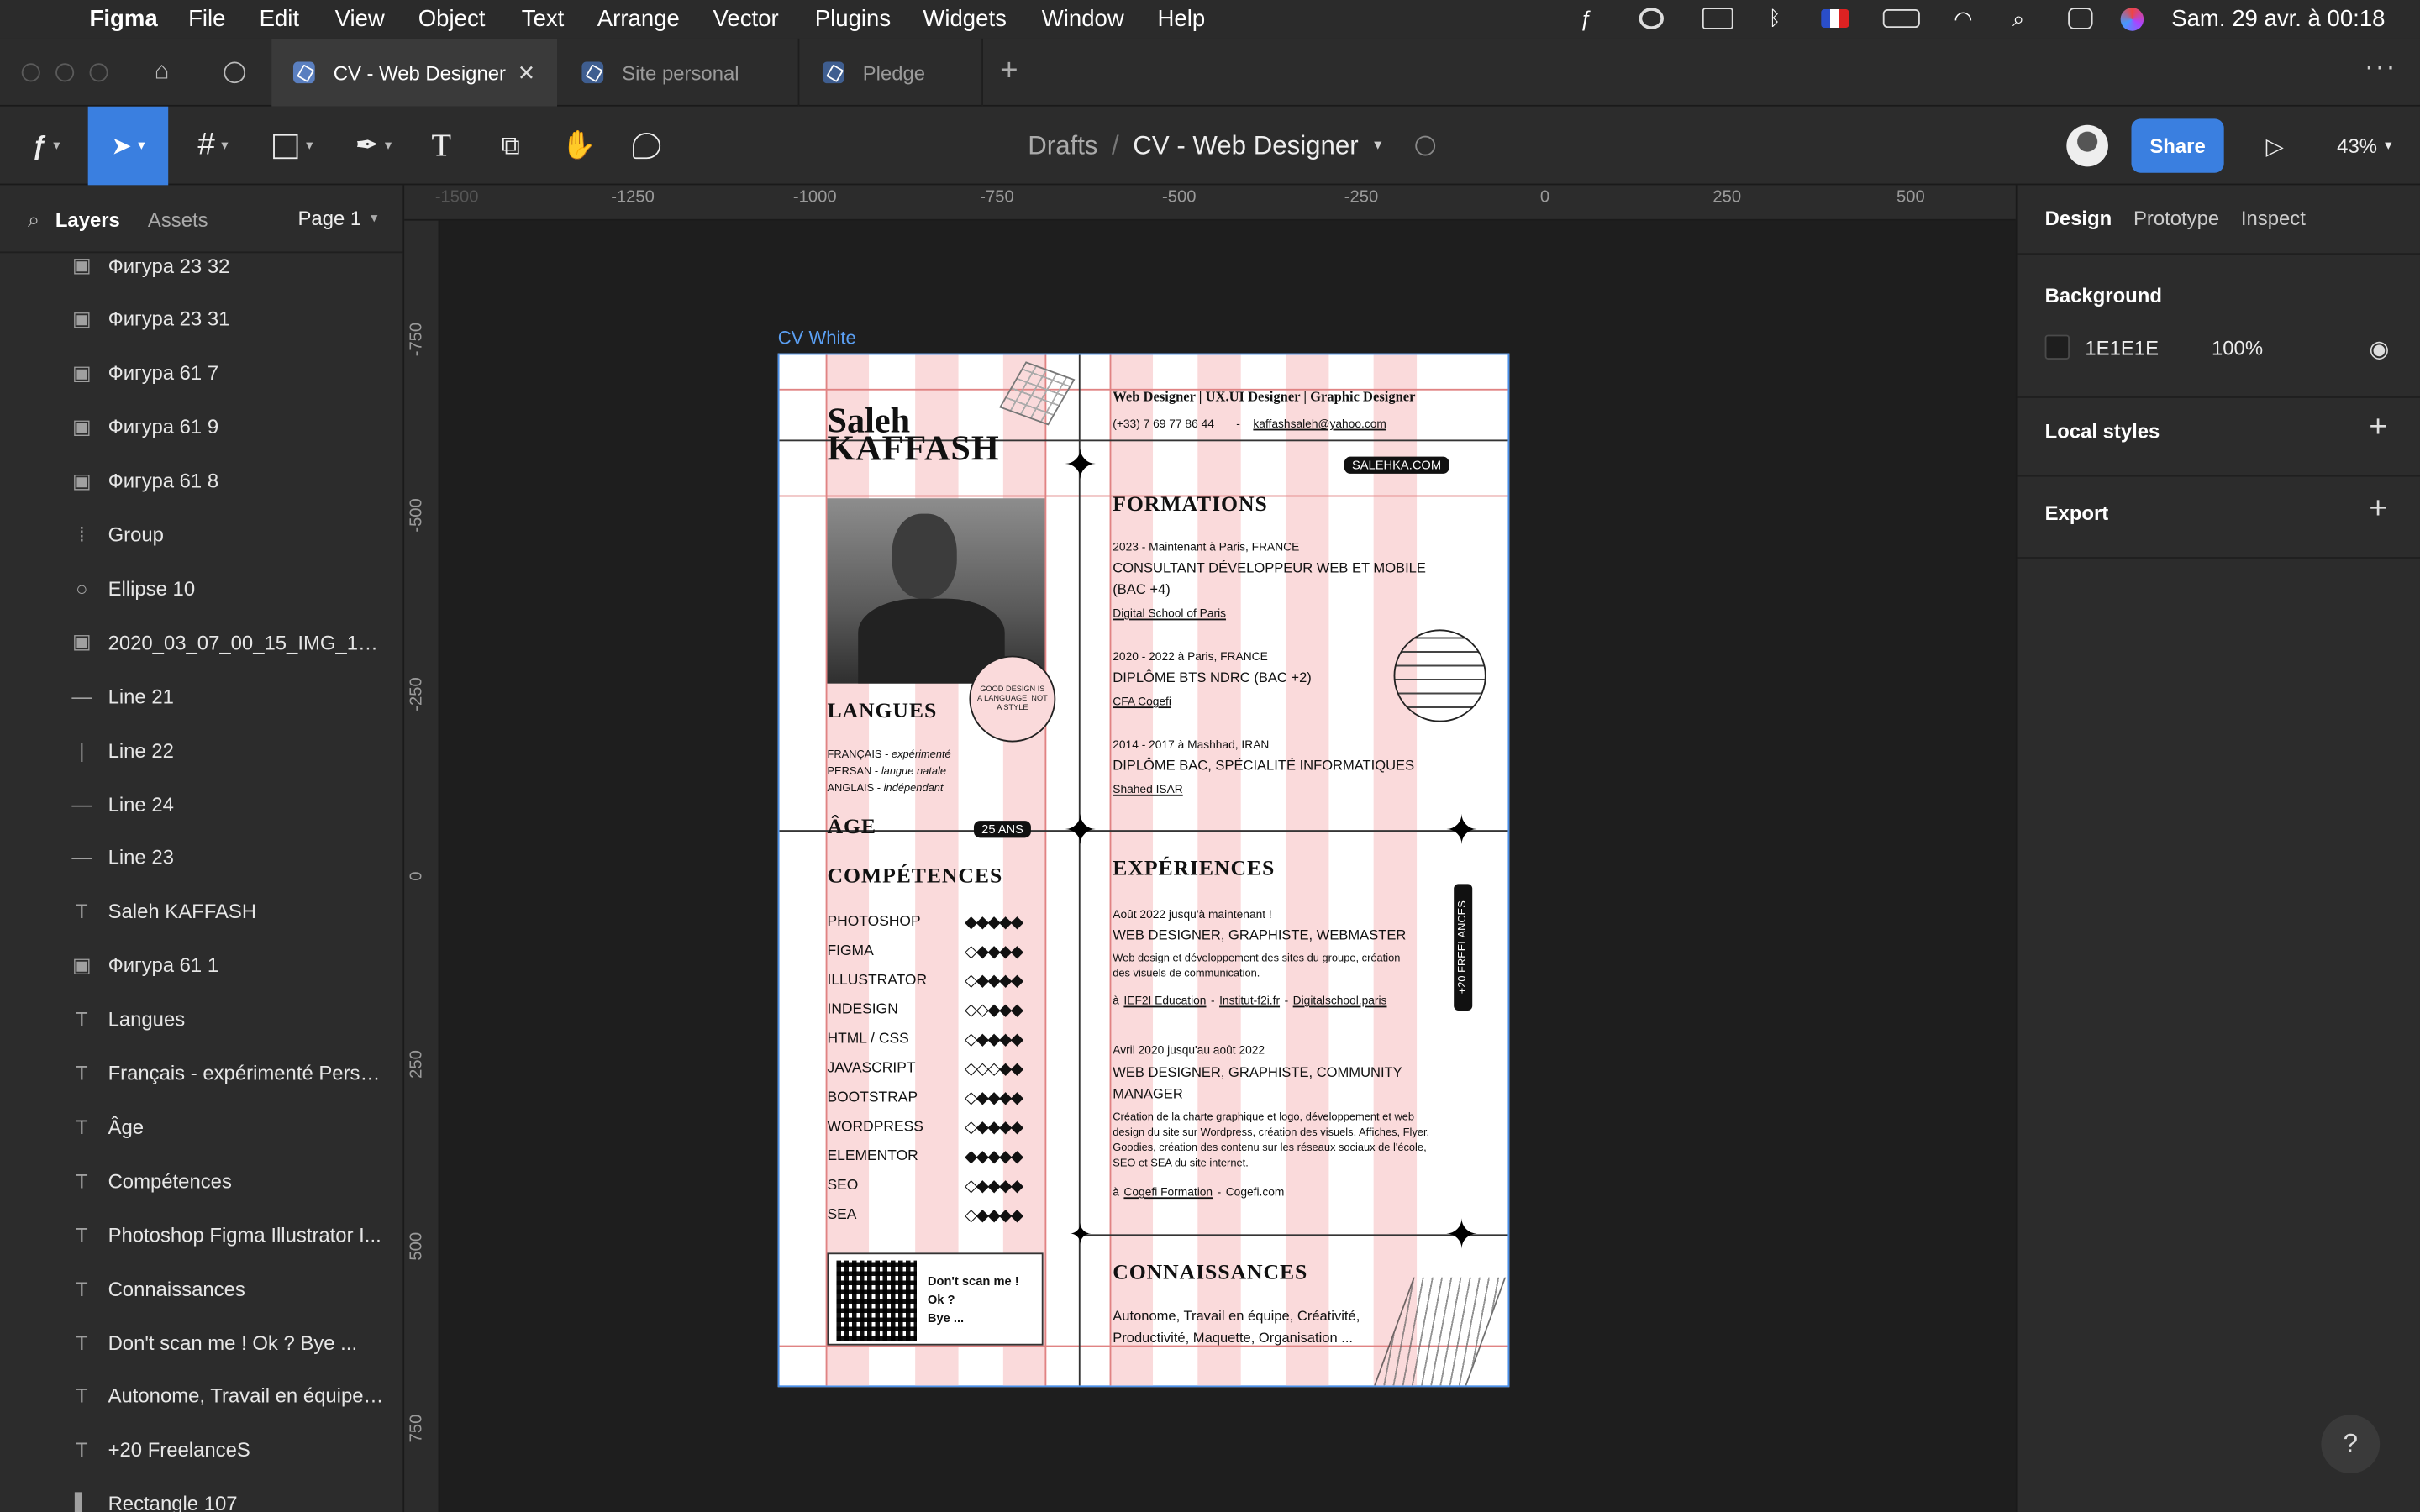 The image size is (2420, 1512). Describe the element at coordinates (1717, 18) in the screenshot. I see `memory-icon` at that location.